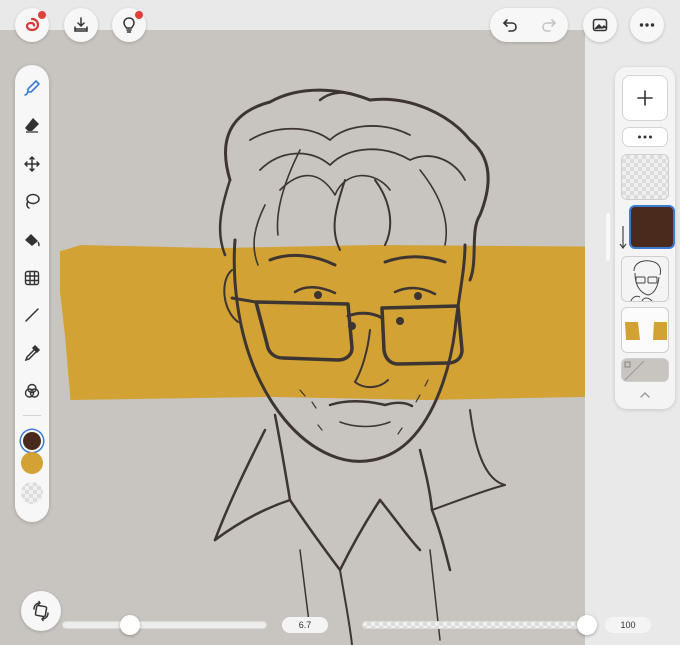 This screenshot has width=680, height=645. I want to click on tool-move, so click(32, 164).